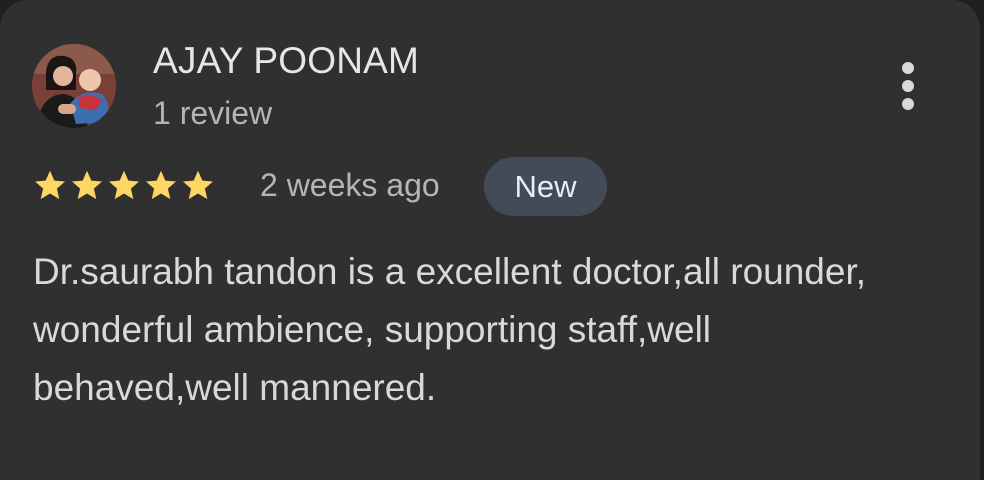  What do you see at coordinates (350, 185) in the screenshot?
I see `review-time: 2 weeks ago` at bounding box center [350, 185].